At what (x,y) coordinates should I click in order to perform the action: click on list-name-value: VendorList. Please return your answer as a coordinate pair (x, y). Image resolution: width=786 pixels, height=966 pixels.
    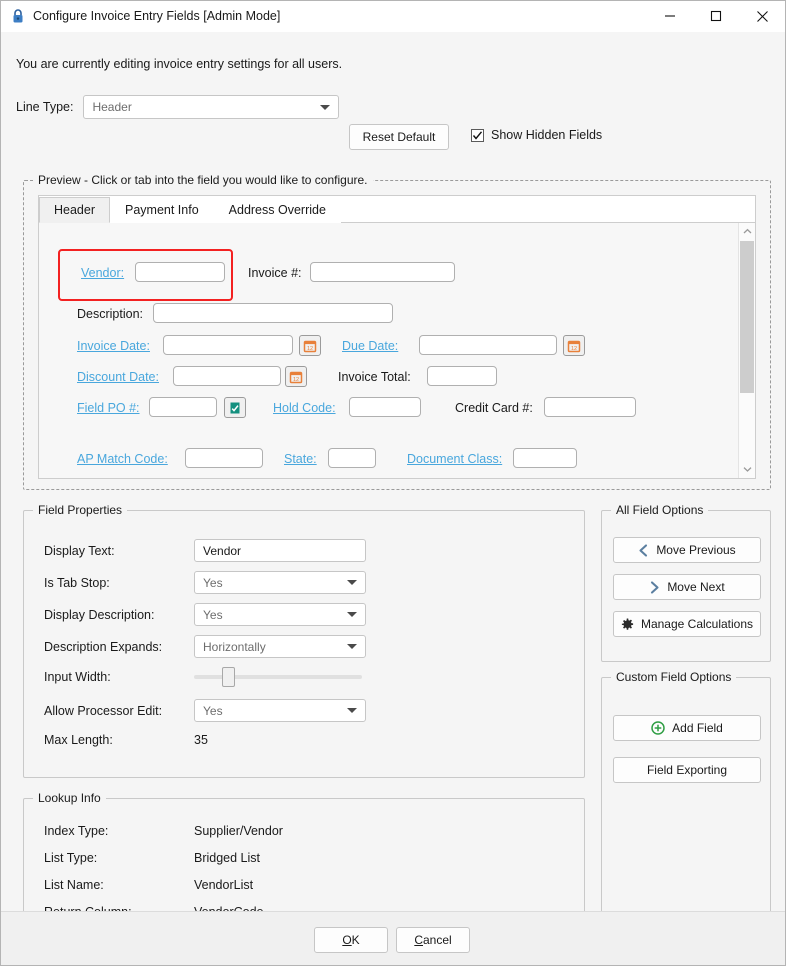
    Looking at the image, I should click on (224, 885).